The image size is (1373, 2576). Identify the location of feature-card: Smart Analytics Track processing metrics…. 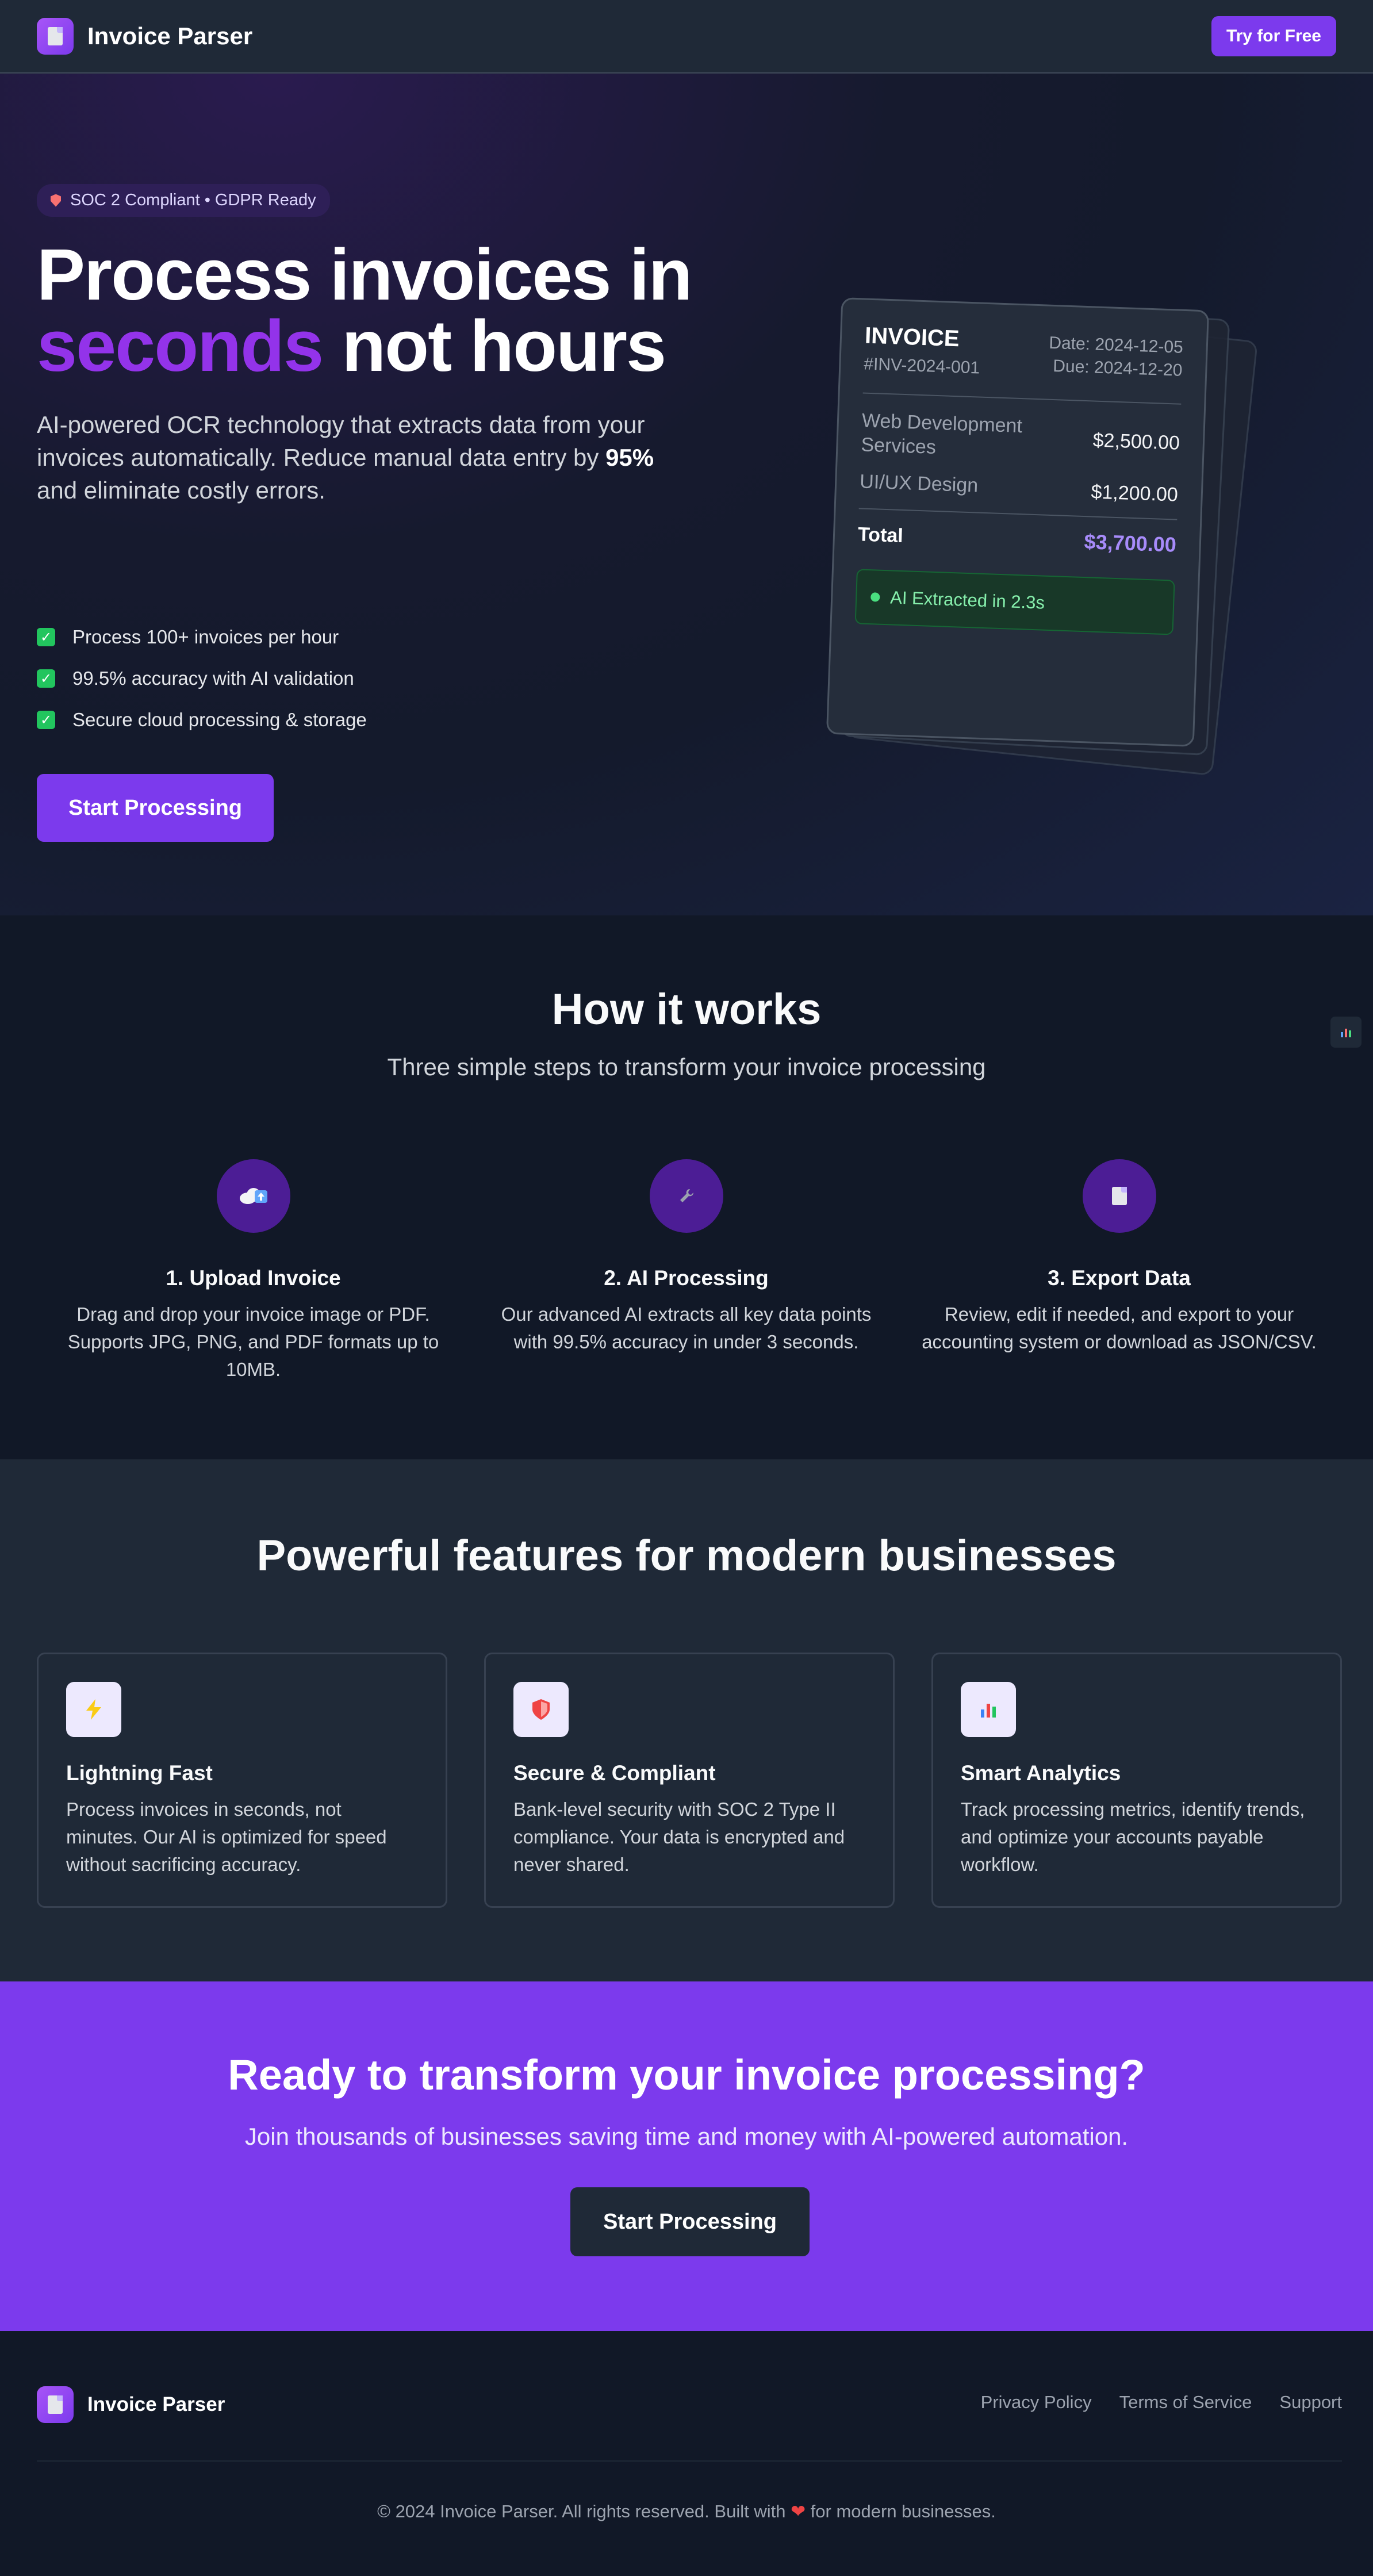
(1136, 1780).